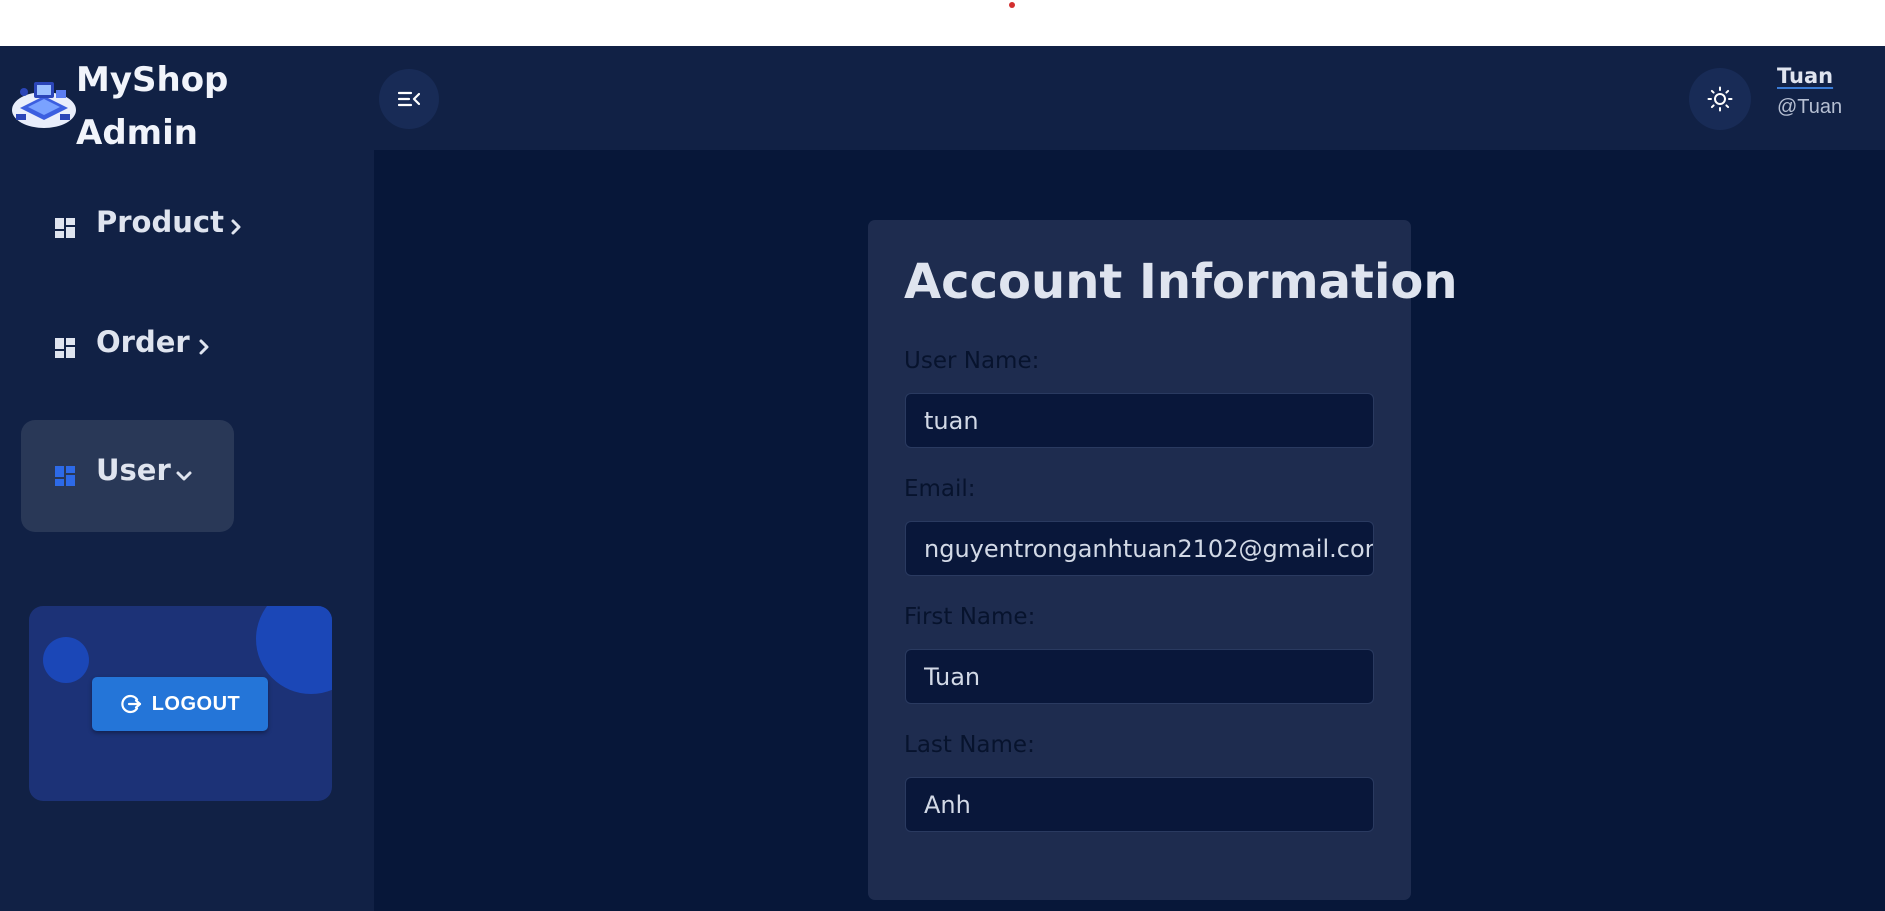 This screenshot has height=911, width=1885. I want to click on brand: MyShop Admin, so click(158, 102).